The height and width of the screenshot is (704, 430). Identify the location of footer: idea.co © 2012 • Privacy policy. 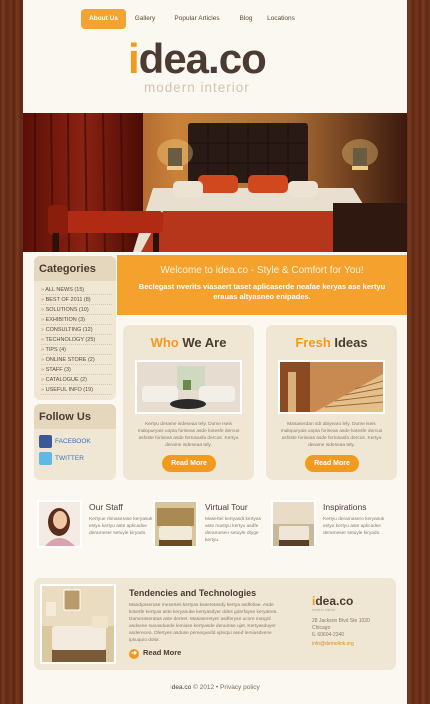
(215, 687).